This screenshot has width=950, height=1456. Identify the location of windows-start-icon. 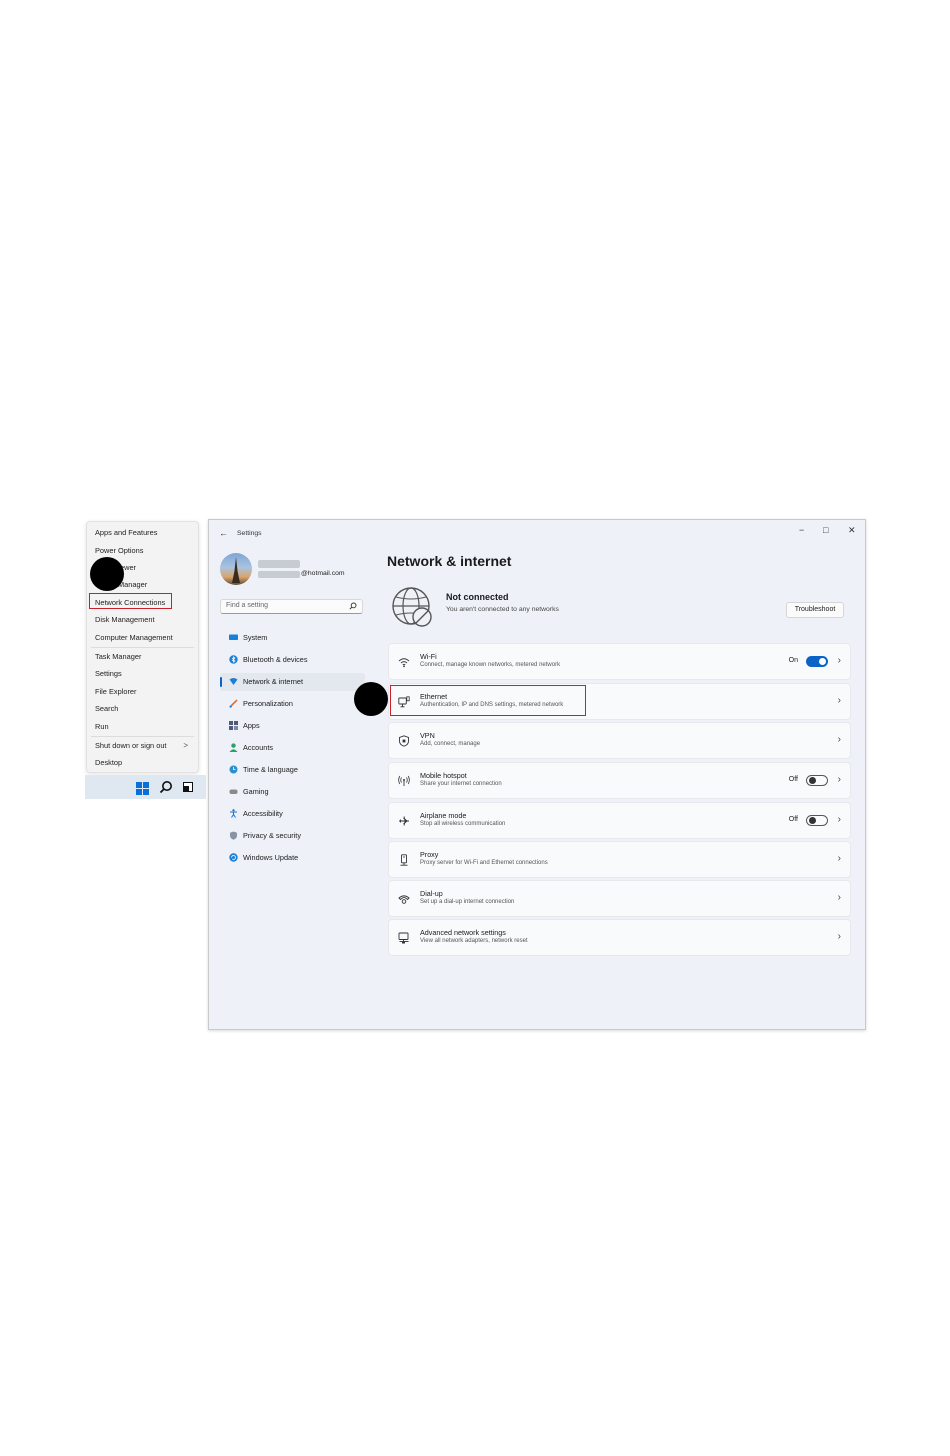
(142, 788).